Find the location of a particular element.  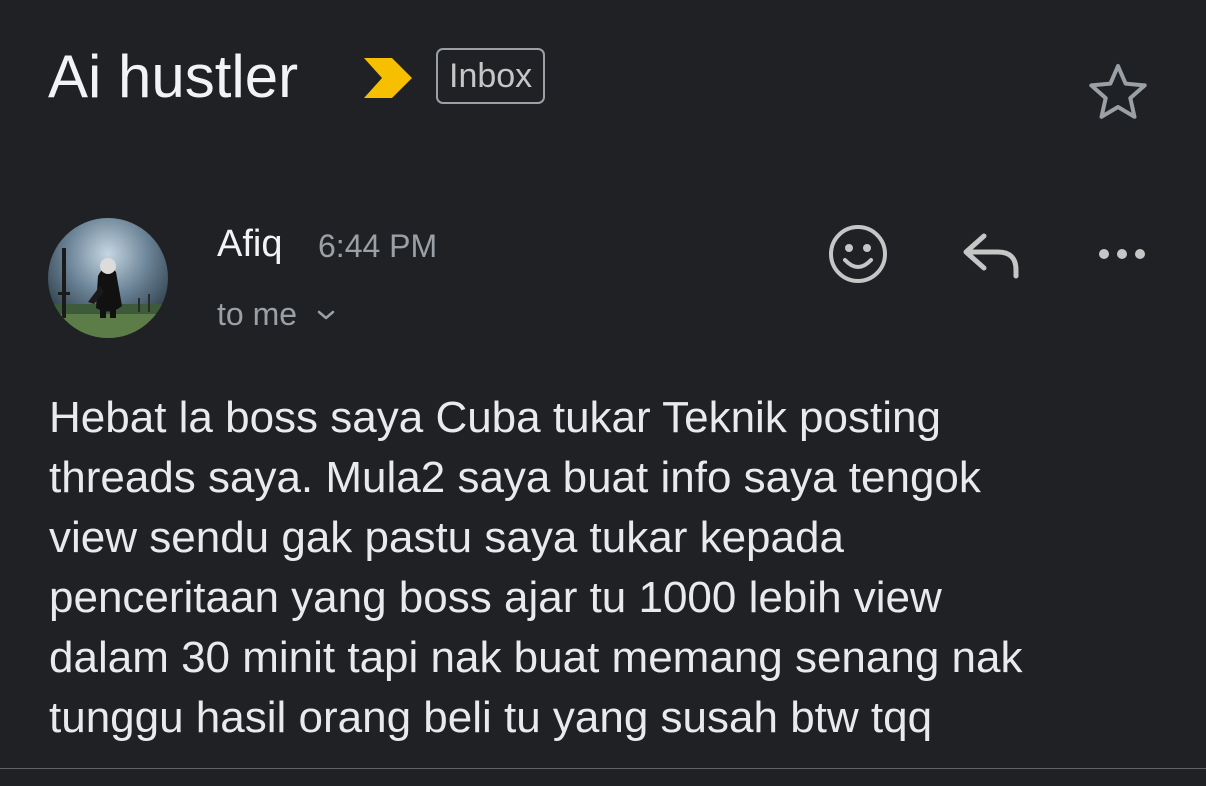

recipients-toggle: to me is located at coordinates (276, 314).